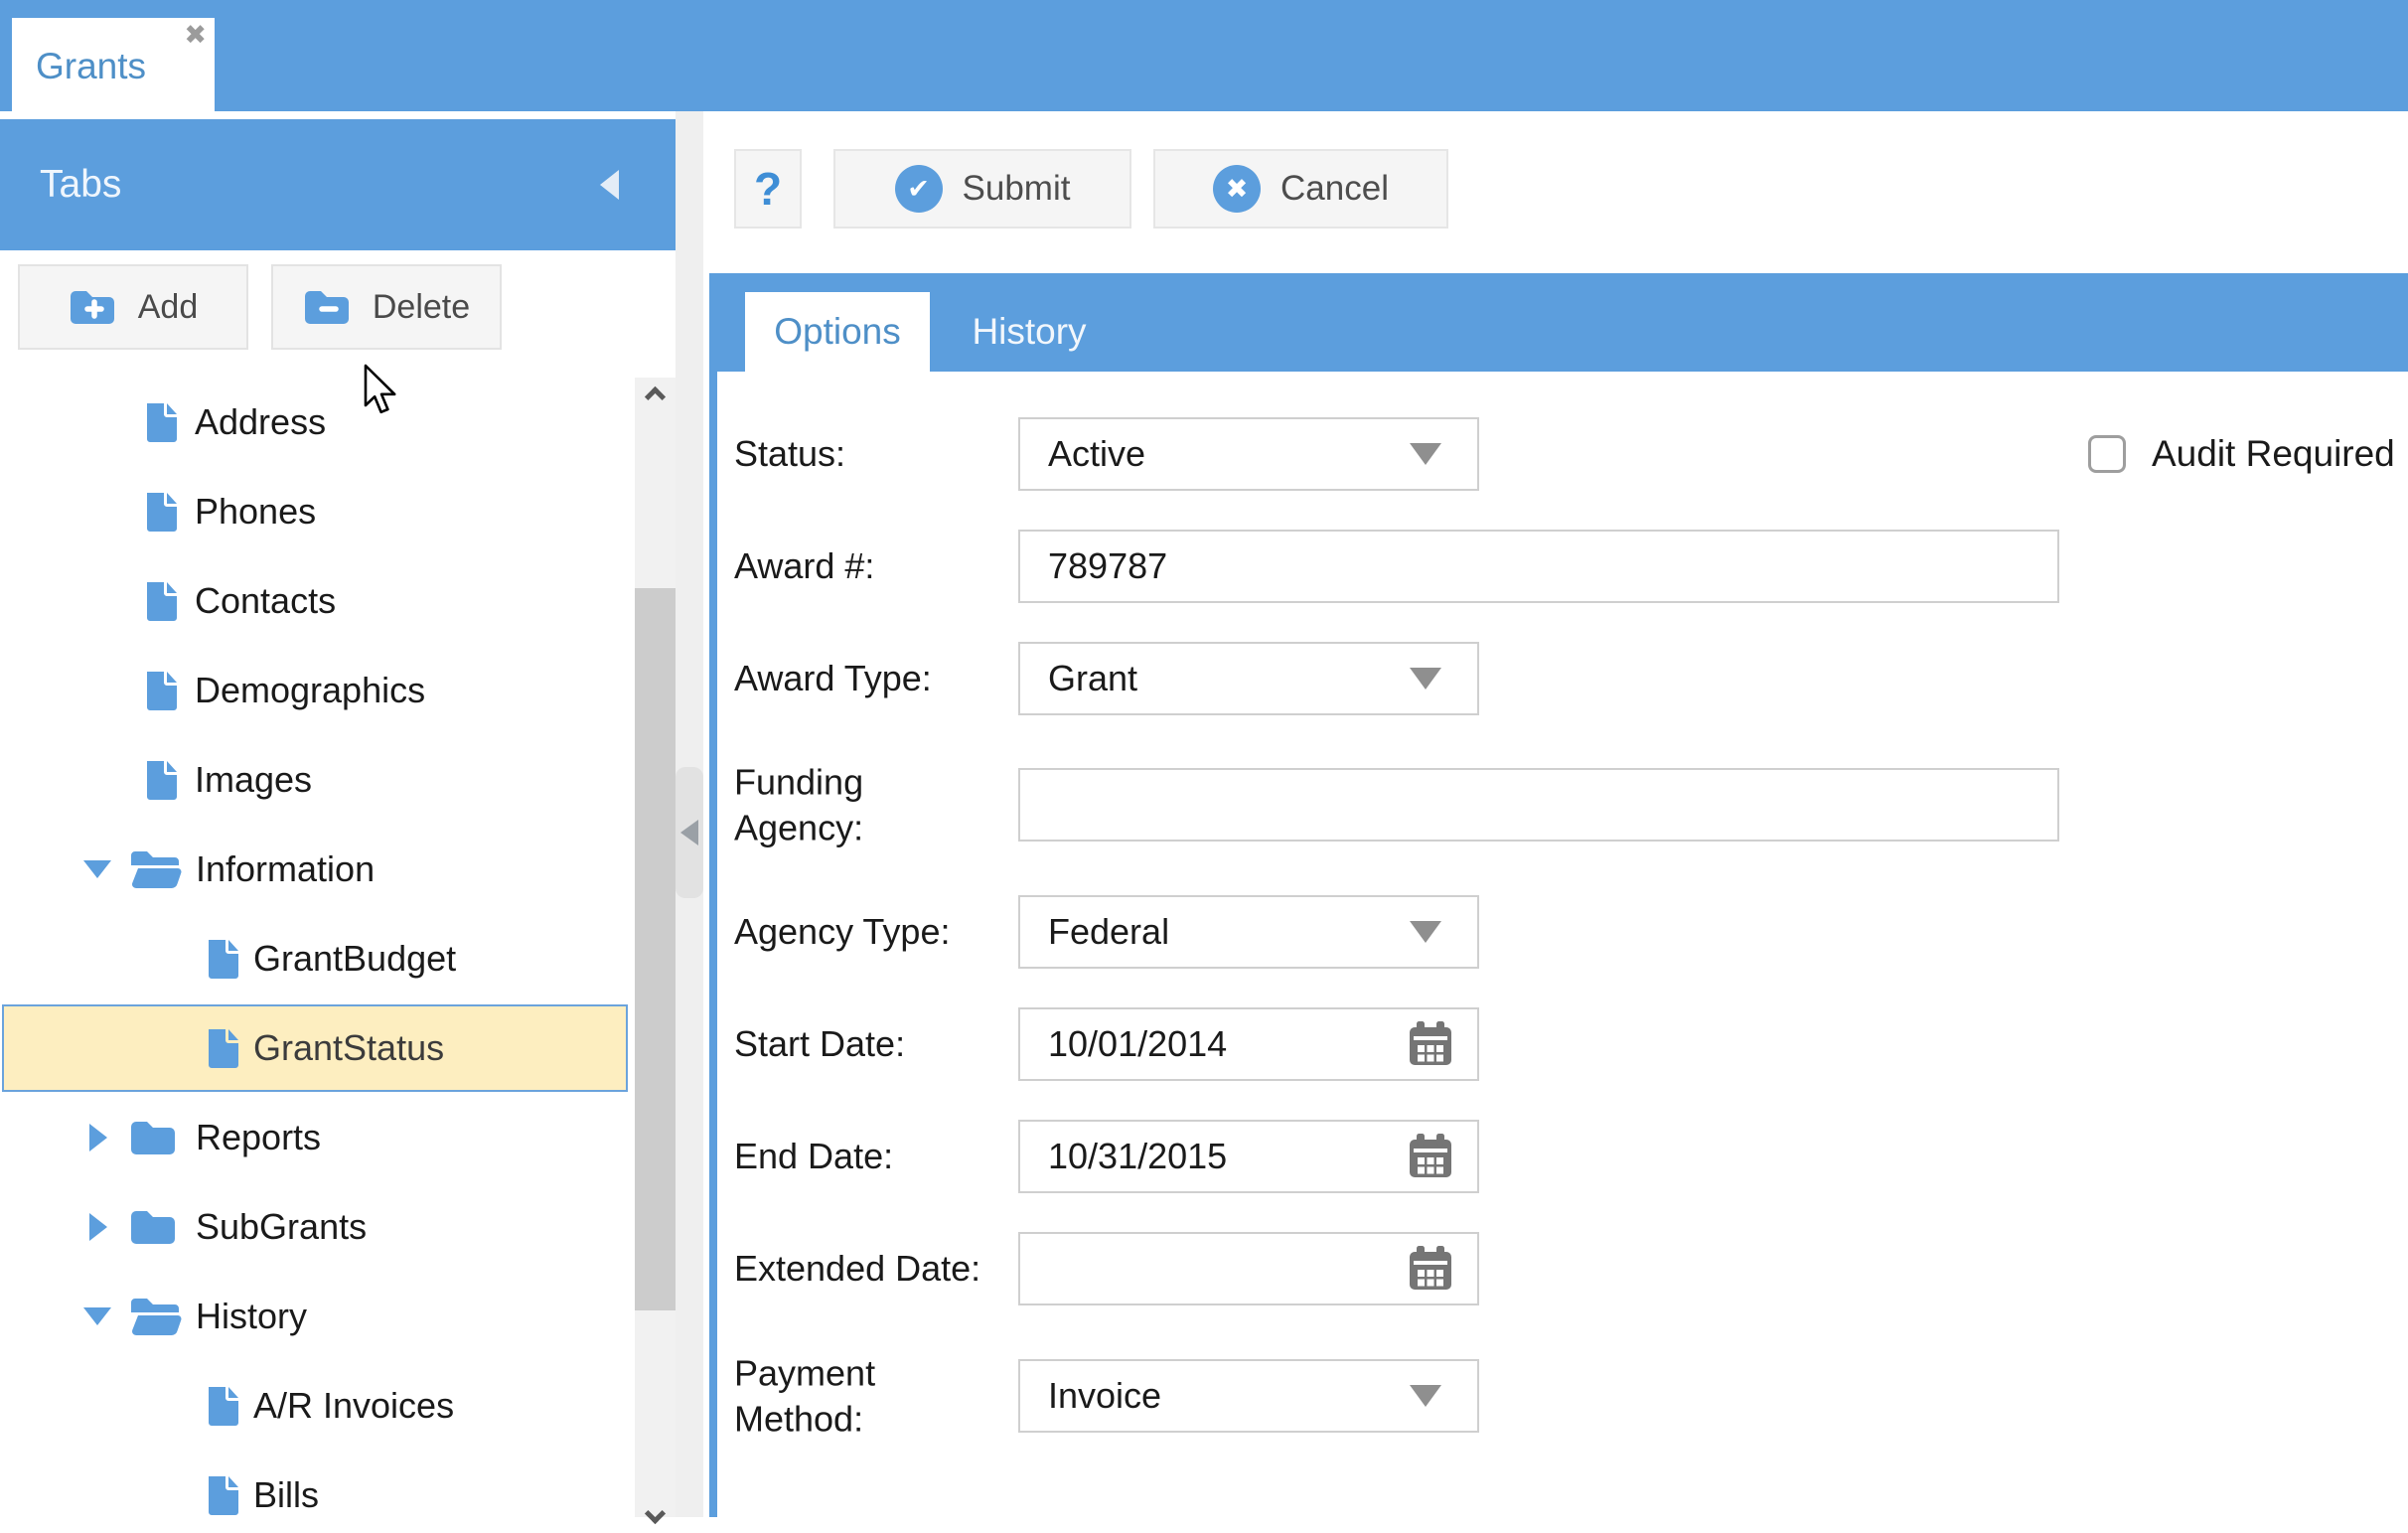 The width and height of the screenshot is (2408, 1533). Describe the element at coordinates (805, 566) in the screenshot. I see `field-label: Award #:` at that location.